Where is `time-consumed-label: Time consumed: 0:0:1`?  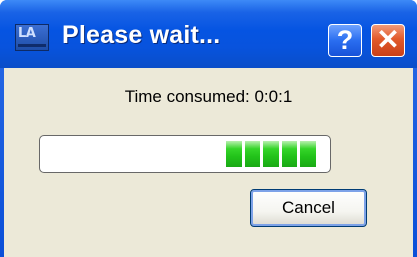
time-consumed-label: Time consumed: 0:0:1 is located at coordinates (208, 96).